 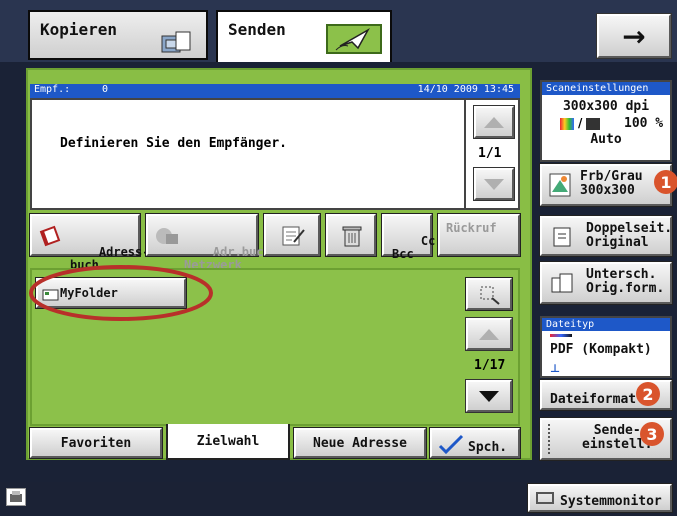 I want to click on tab-senden-label: Senden, so click(x=257, y=29).